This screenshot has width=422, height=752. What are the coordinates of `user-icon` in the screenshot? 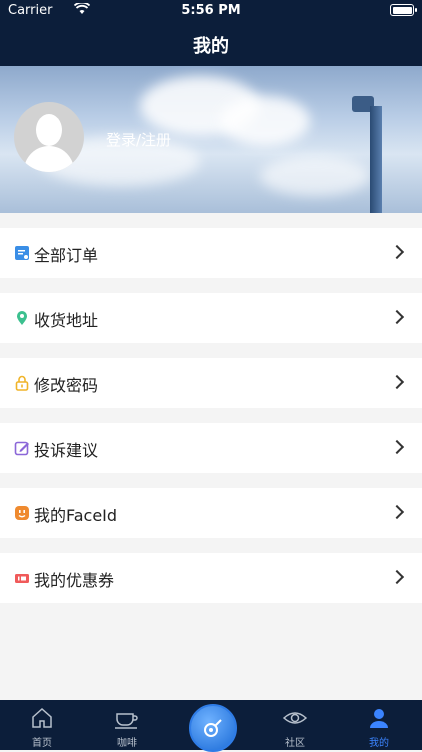 It's located at (379, 718).